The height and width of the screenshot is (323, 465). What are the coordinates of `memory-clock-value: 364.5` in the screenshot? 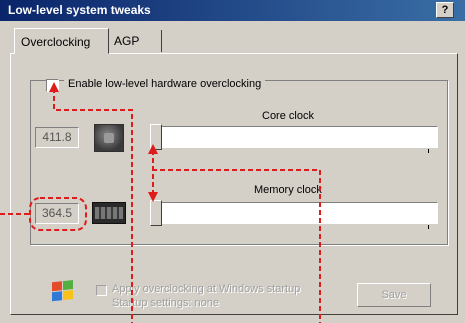 It's located at (57, 213).